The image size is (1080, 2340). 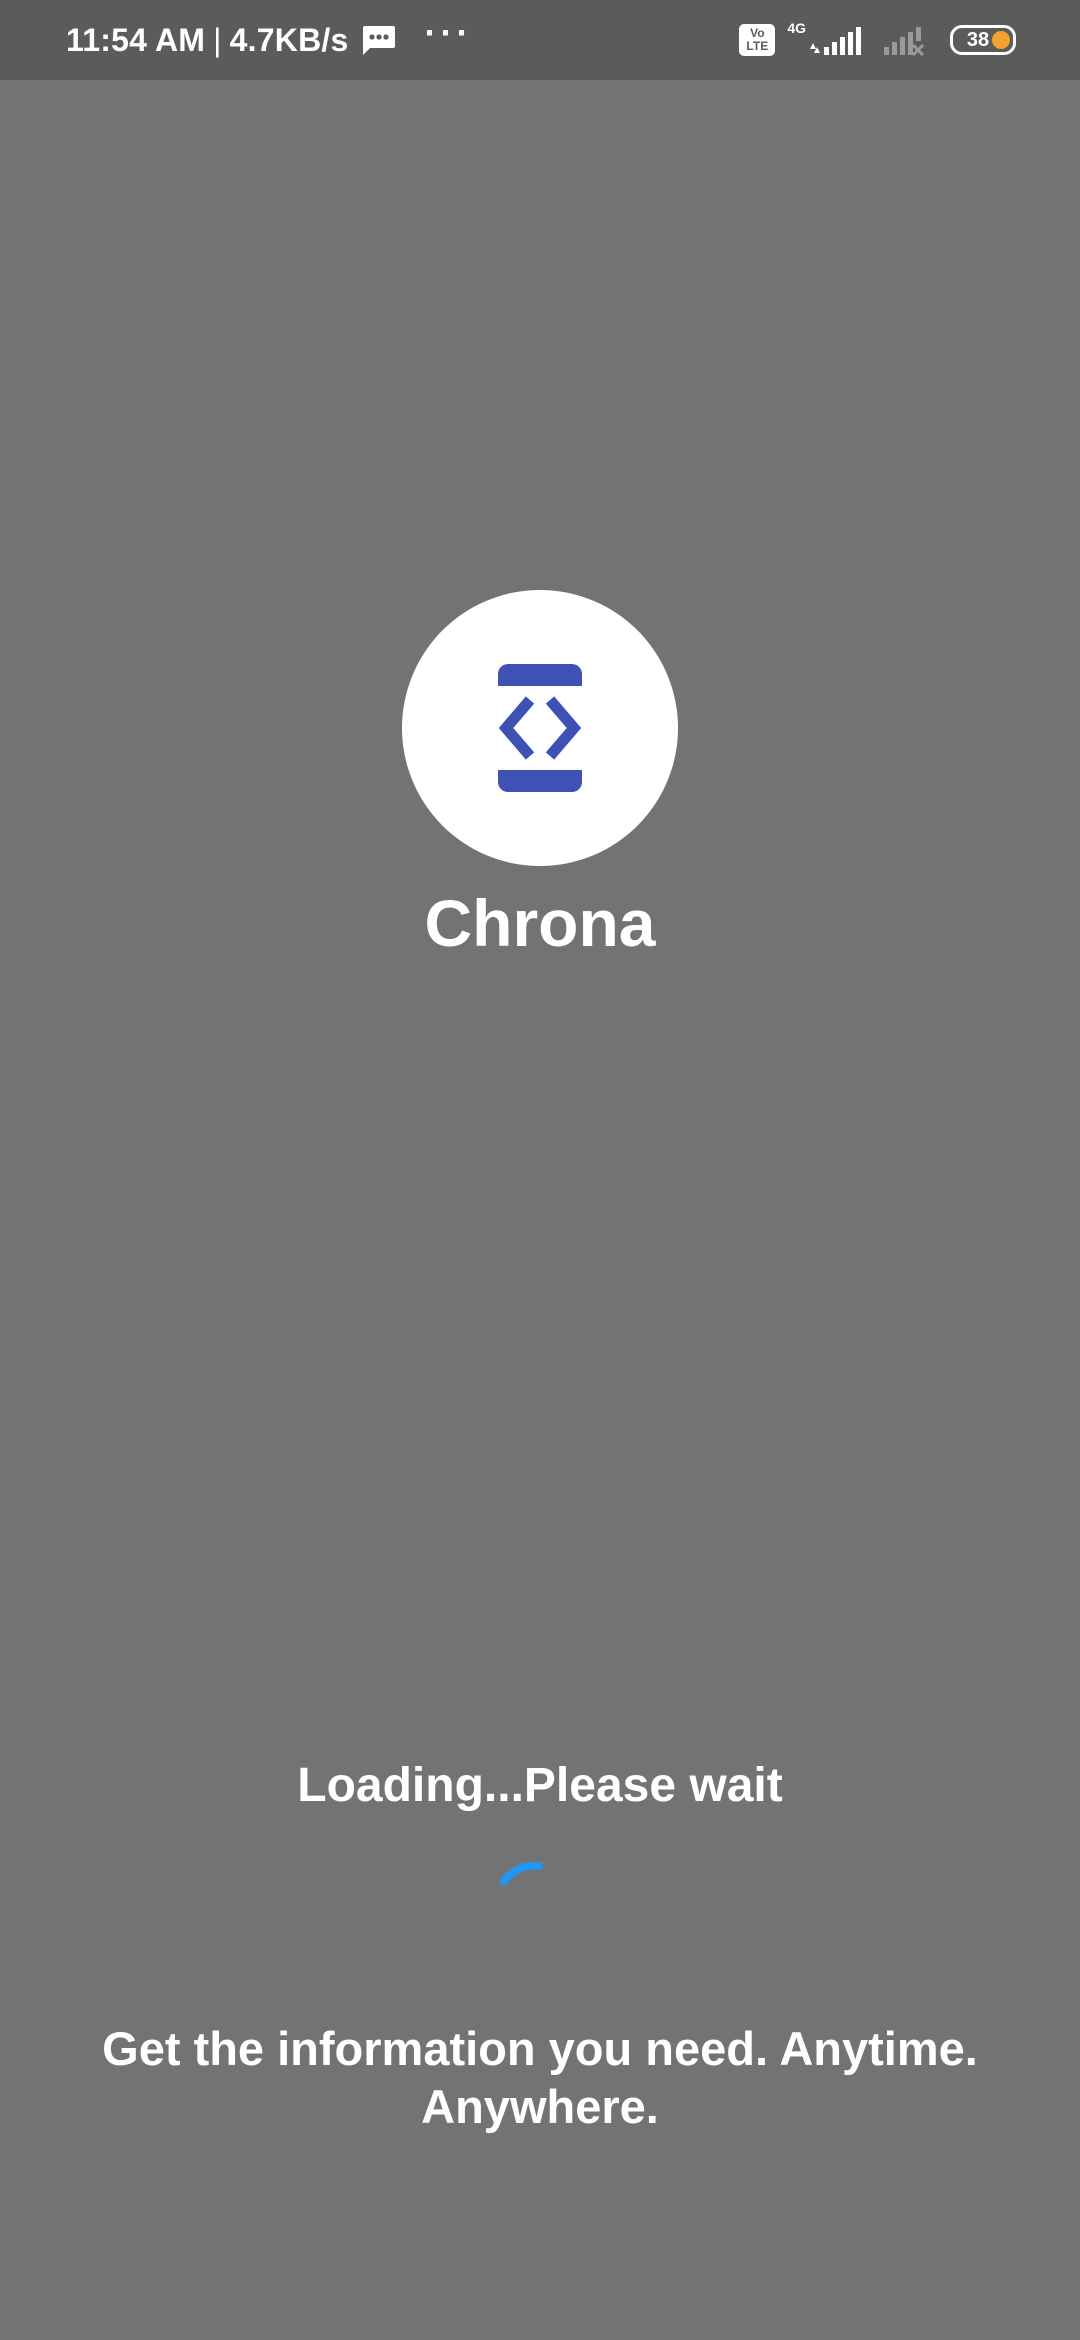 I want to click on status-right: Vo LTE 4G 38, so click(x=877, y=40).